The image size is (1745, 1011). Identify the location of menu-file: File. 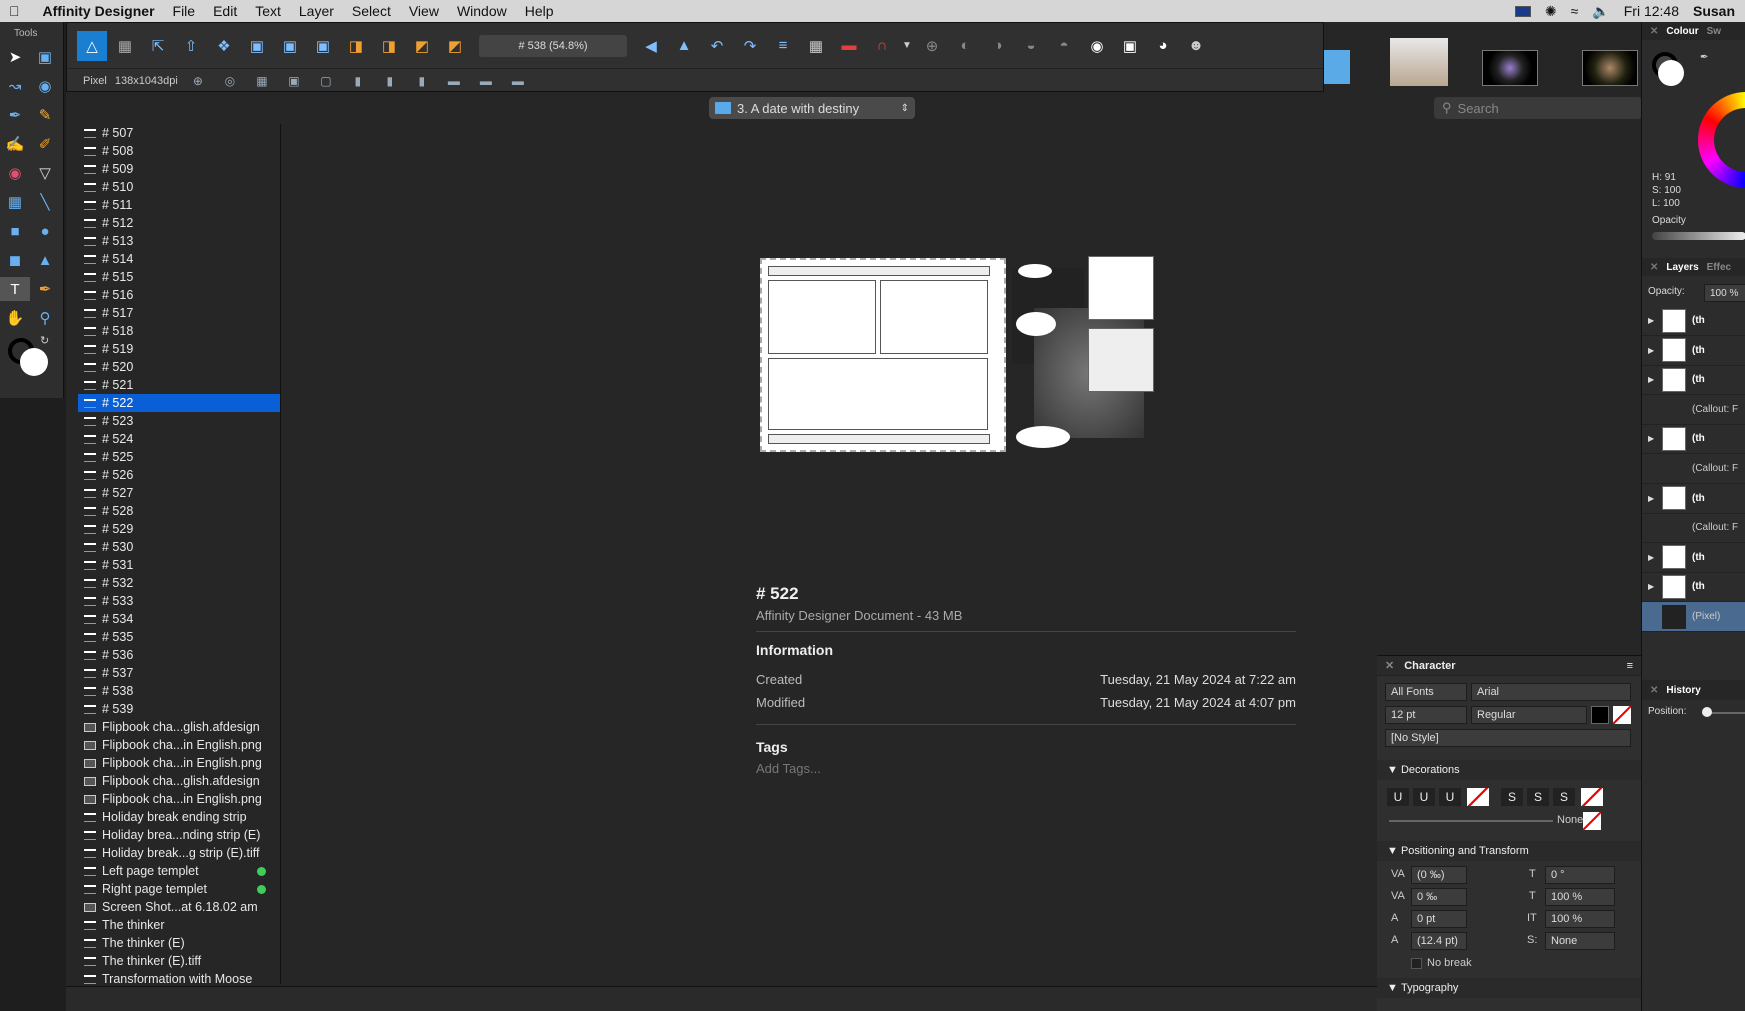
(184, 11).